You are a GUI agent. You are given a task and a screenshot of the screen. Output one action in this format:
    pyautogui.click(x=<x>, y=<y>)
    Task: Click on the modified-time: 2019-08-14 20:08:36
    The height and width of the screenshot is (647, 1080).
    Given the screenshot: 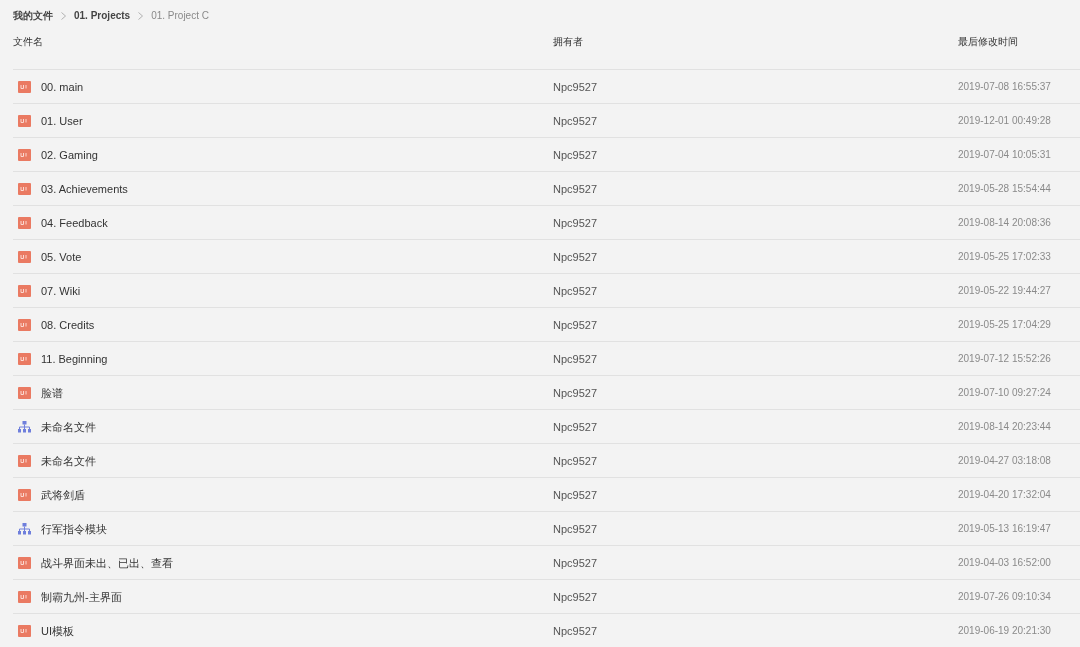 What is the action you would take?
    pyautogui.click(x=1004, y=222)
    